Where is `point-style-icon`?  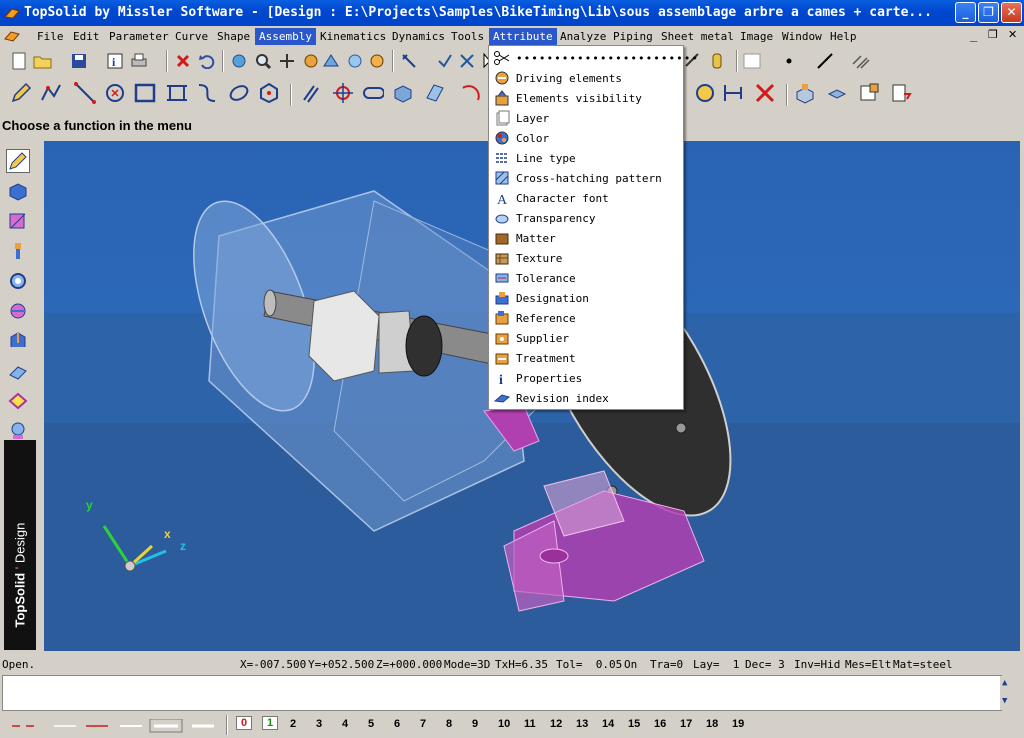
point-style-icon is located at coordinates (789, 61).